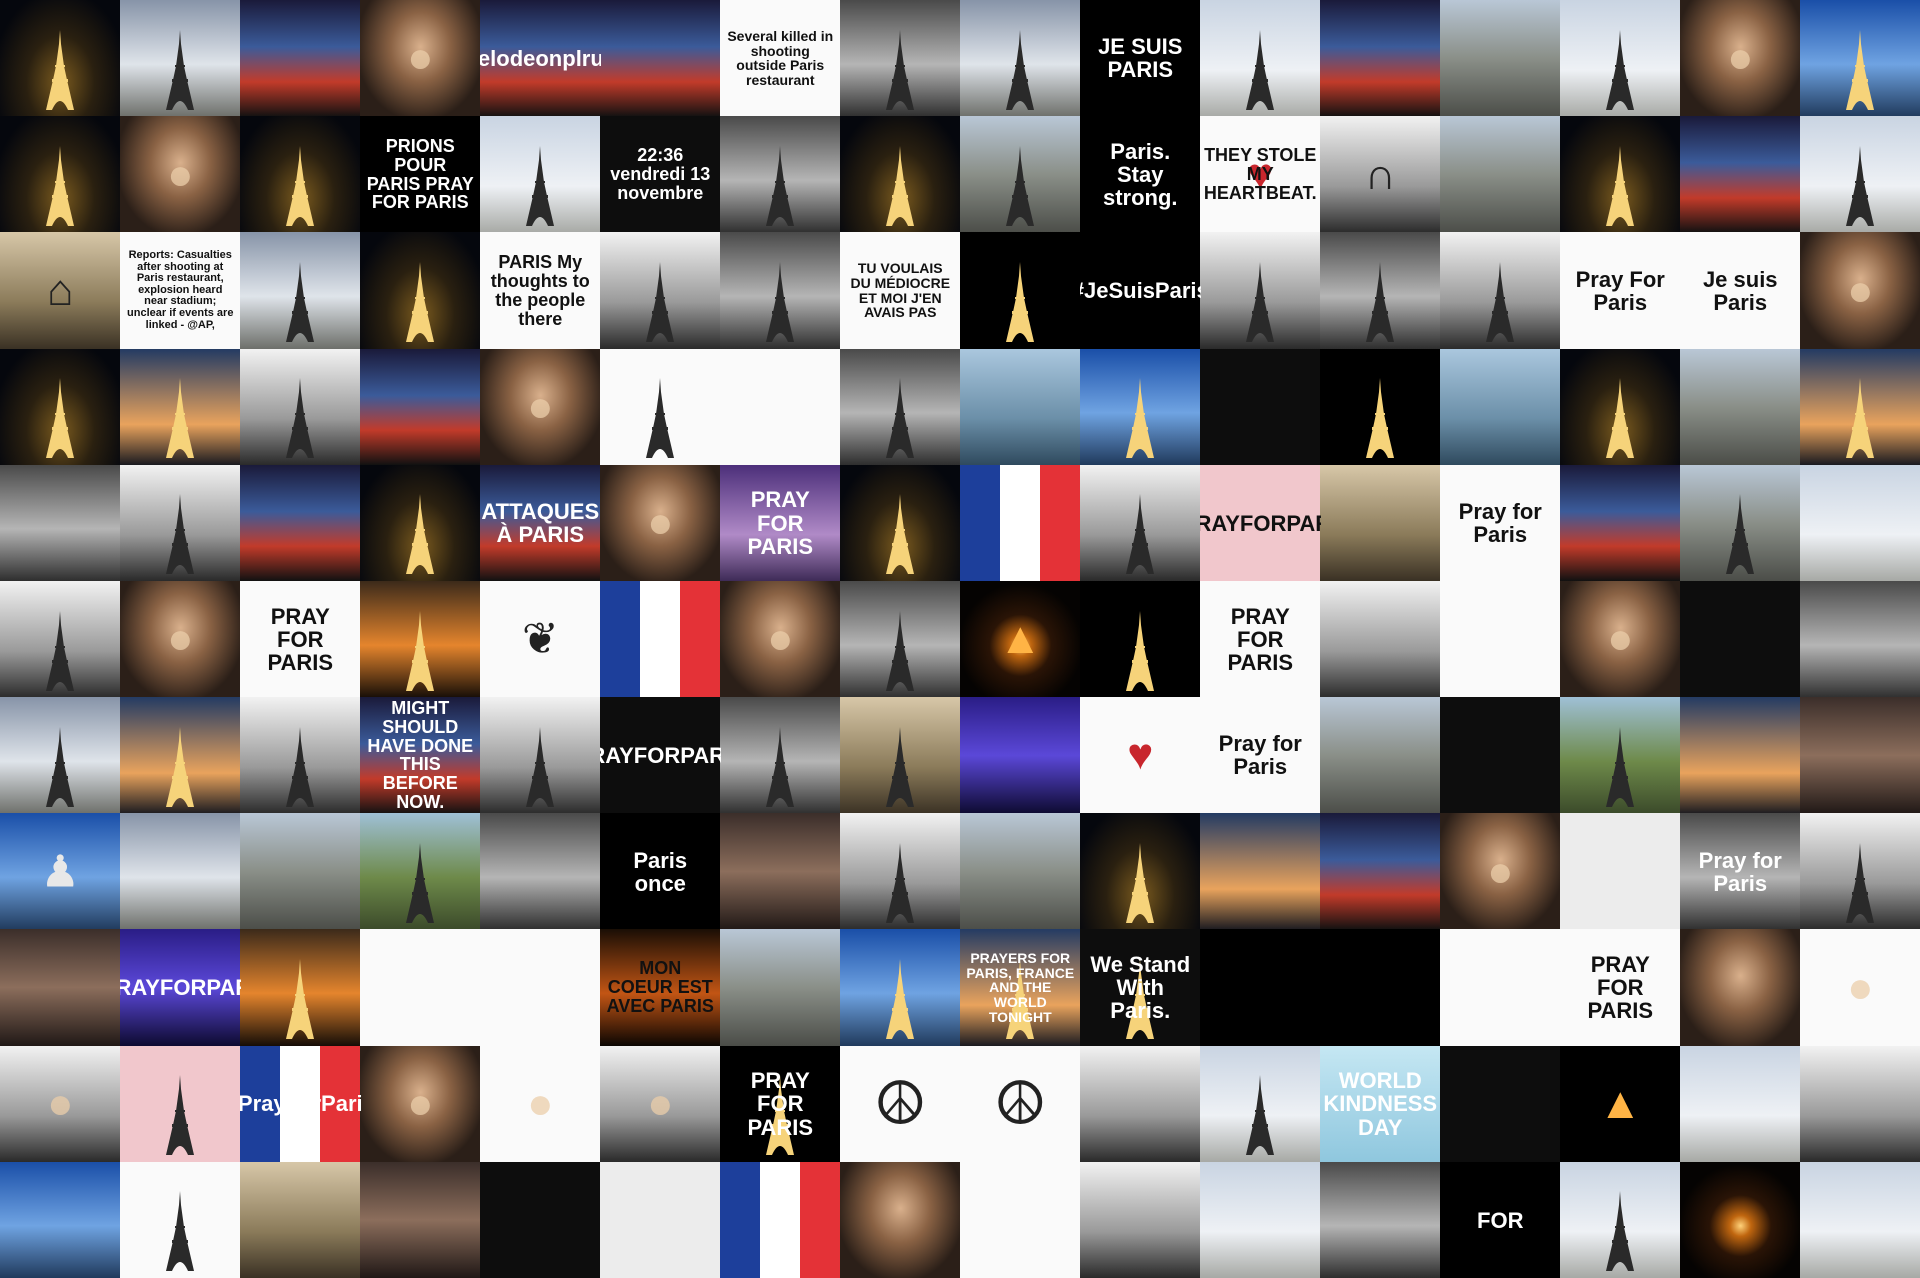 This screenshot has width=1920, height=1278. I want to click on statue-icon: ♟, so click(60, 872).